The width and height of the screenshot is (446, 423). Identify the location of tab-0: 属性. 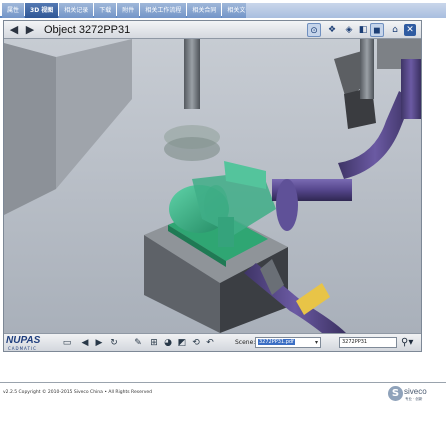
(13, 10).